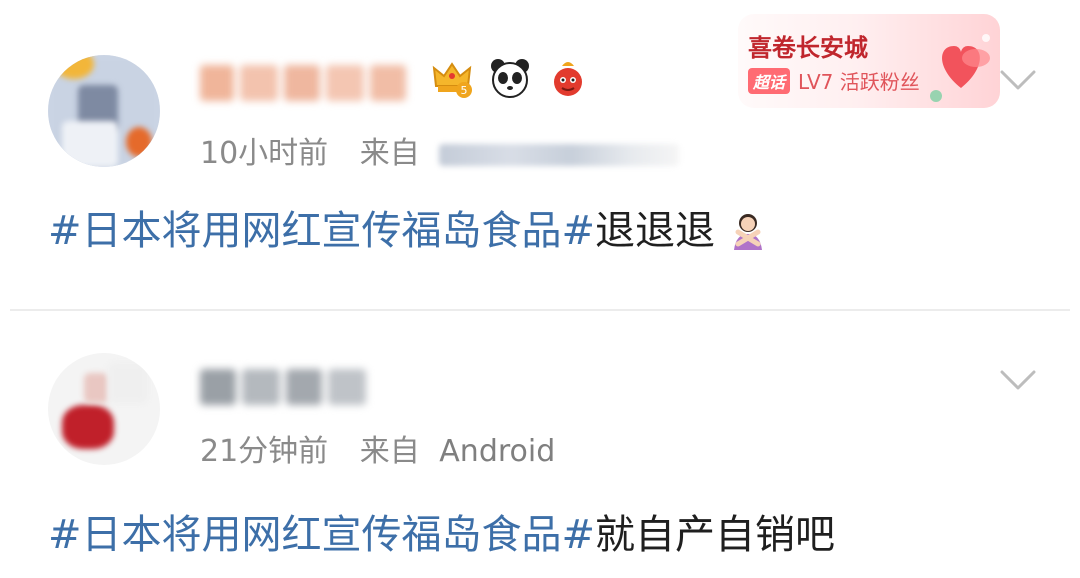 This screenshot has width=1080, height=578. What do you see at coordinates (747, 232) in the screenshot?
I see `woman-gesturing-no-emoji` at bounding box center [747, 232].